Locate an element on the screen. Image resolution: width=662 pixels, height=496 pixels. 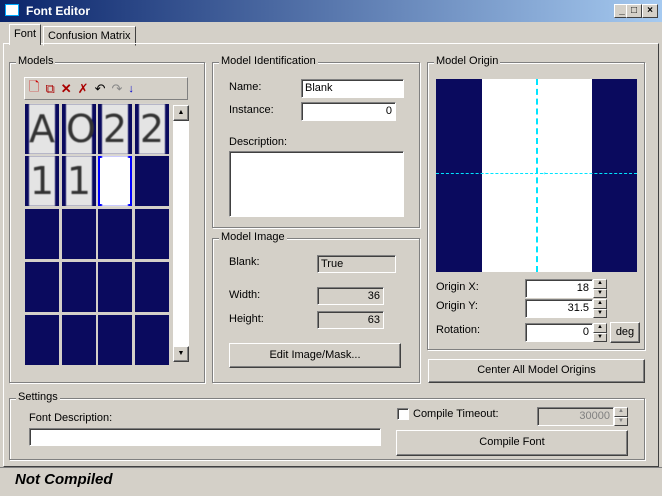
delete-icon: ✕ is located at coordinates (66, 89).